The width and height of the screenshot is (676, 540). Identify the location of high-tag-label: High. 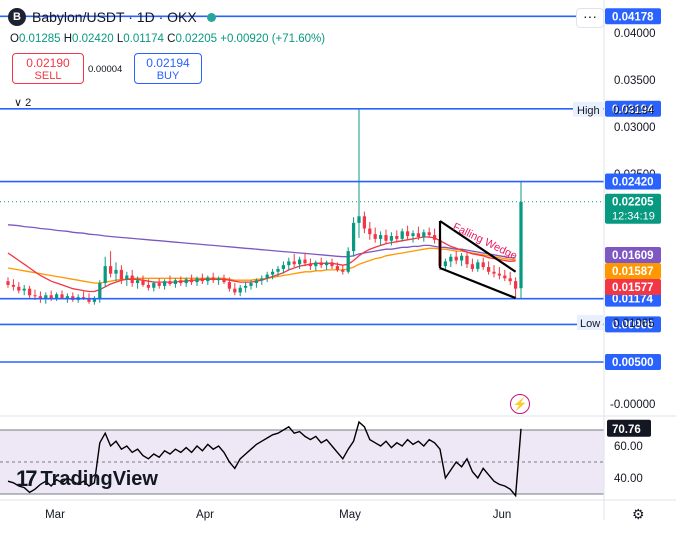
(588, 111).